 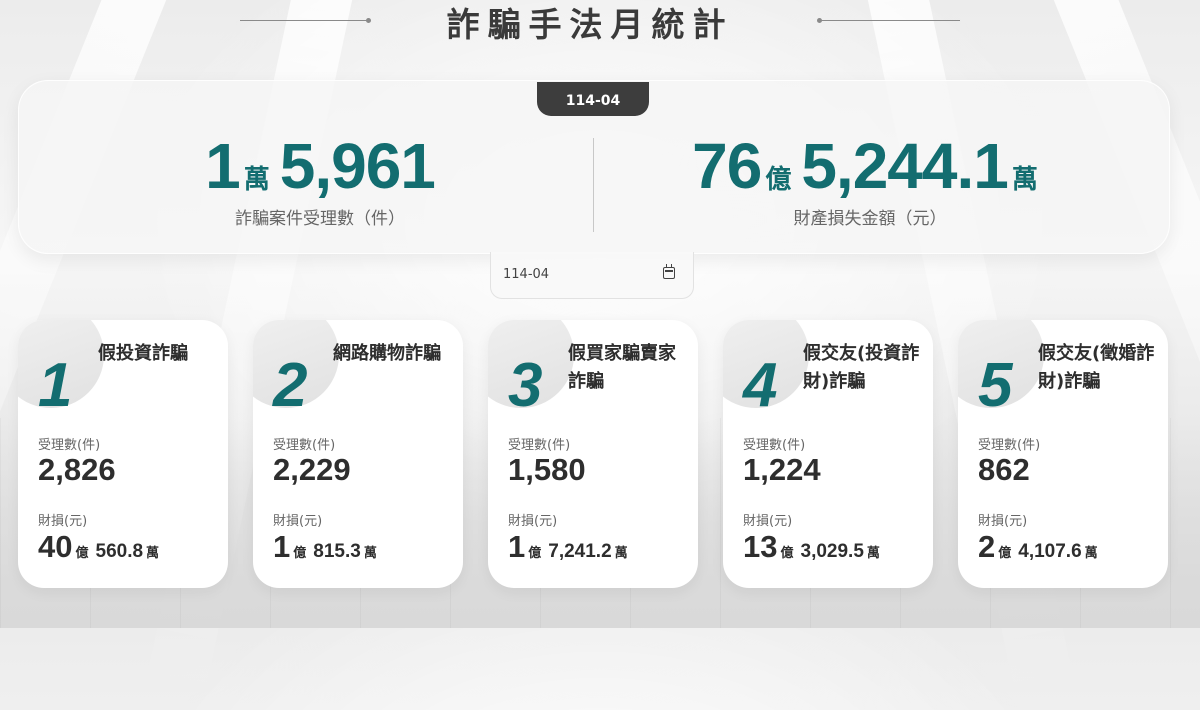 What do you see at coordinates (357, 166) in the screenshot?
I see `total-cases-rest: 5,961` at bounding box center [357, 166].